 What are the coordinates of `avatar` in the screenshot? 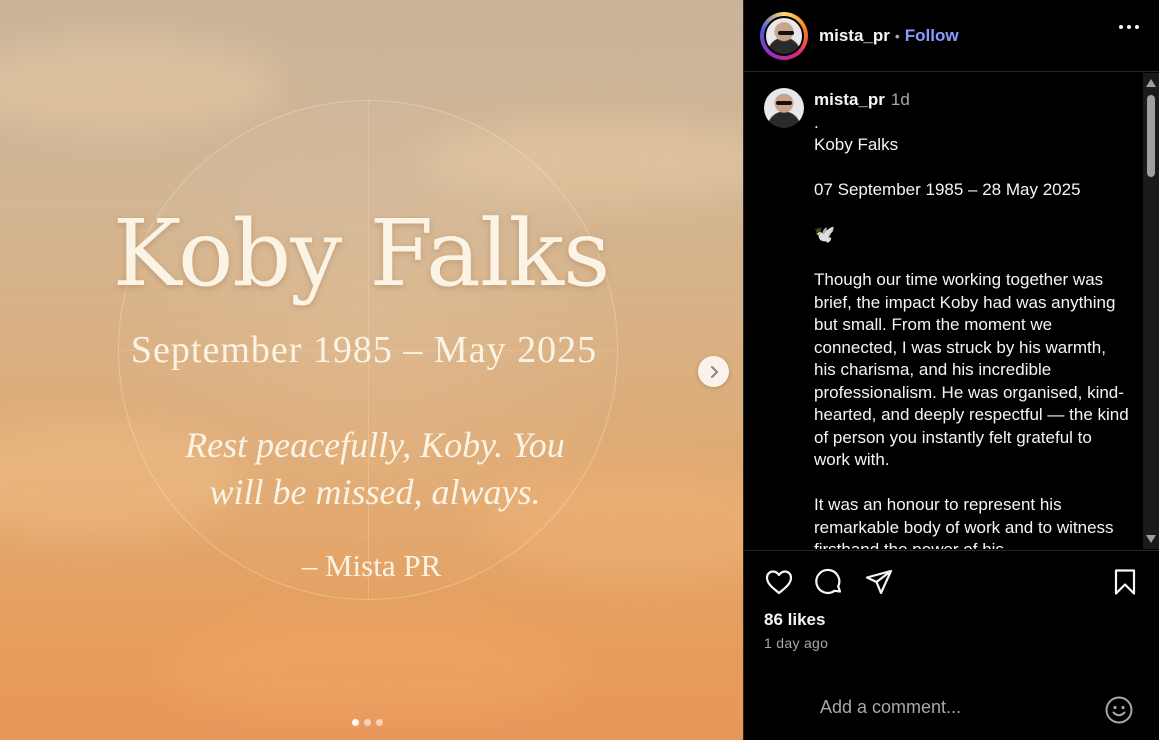 It's located at (784, 35).